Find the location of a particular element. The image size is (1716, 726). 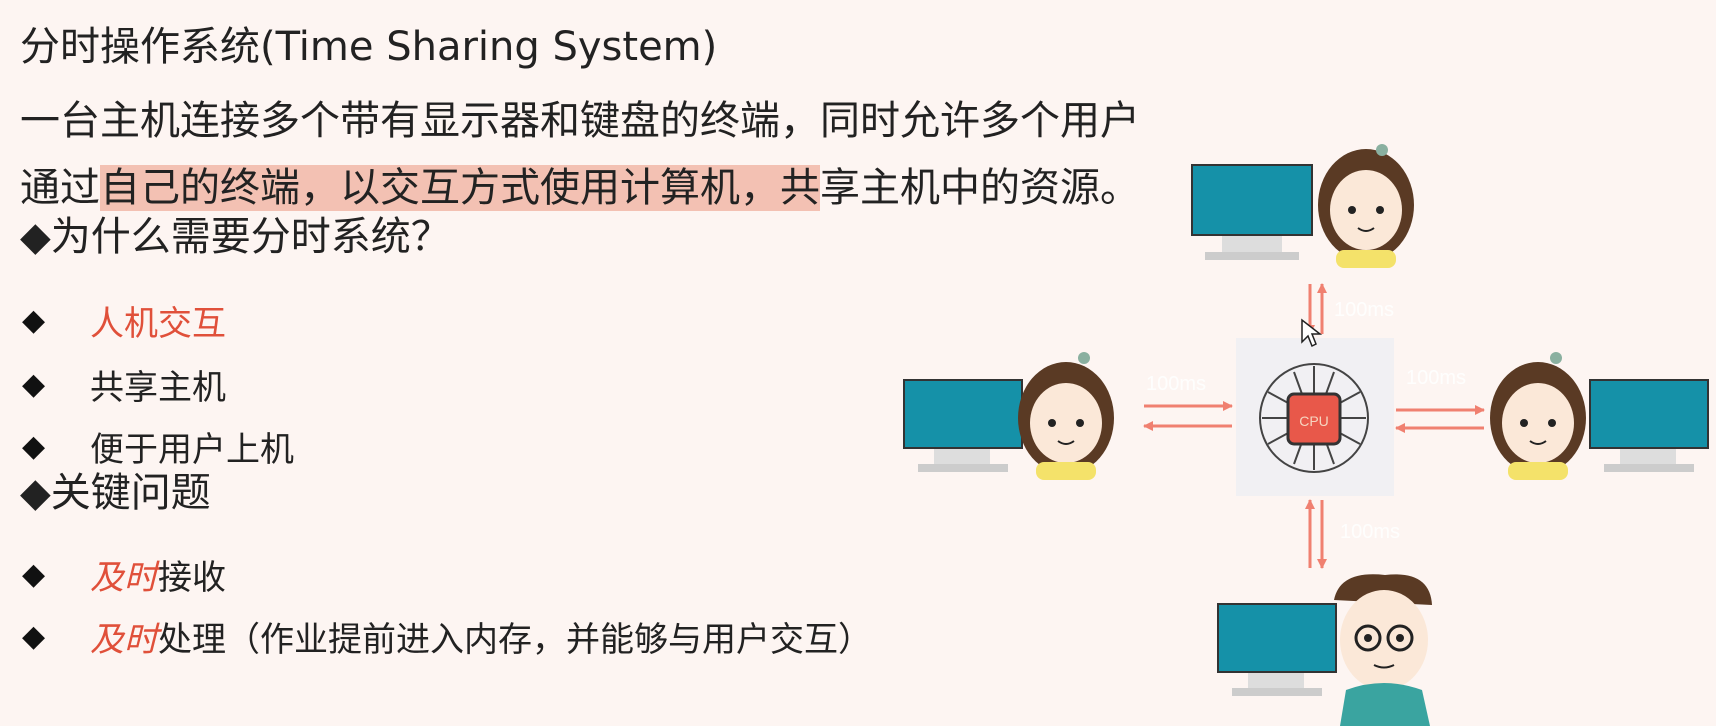

terminal-top is located at coordinates (1302, 206).